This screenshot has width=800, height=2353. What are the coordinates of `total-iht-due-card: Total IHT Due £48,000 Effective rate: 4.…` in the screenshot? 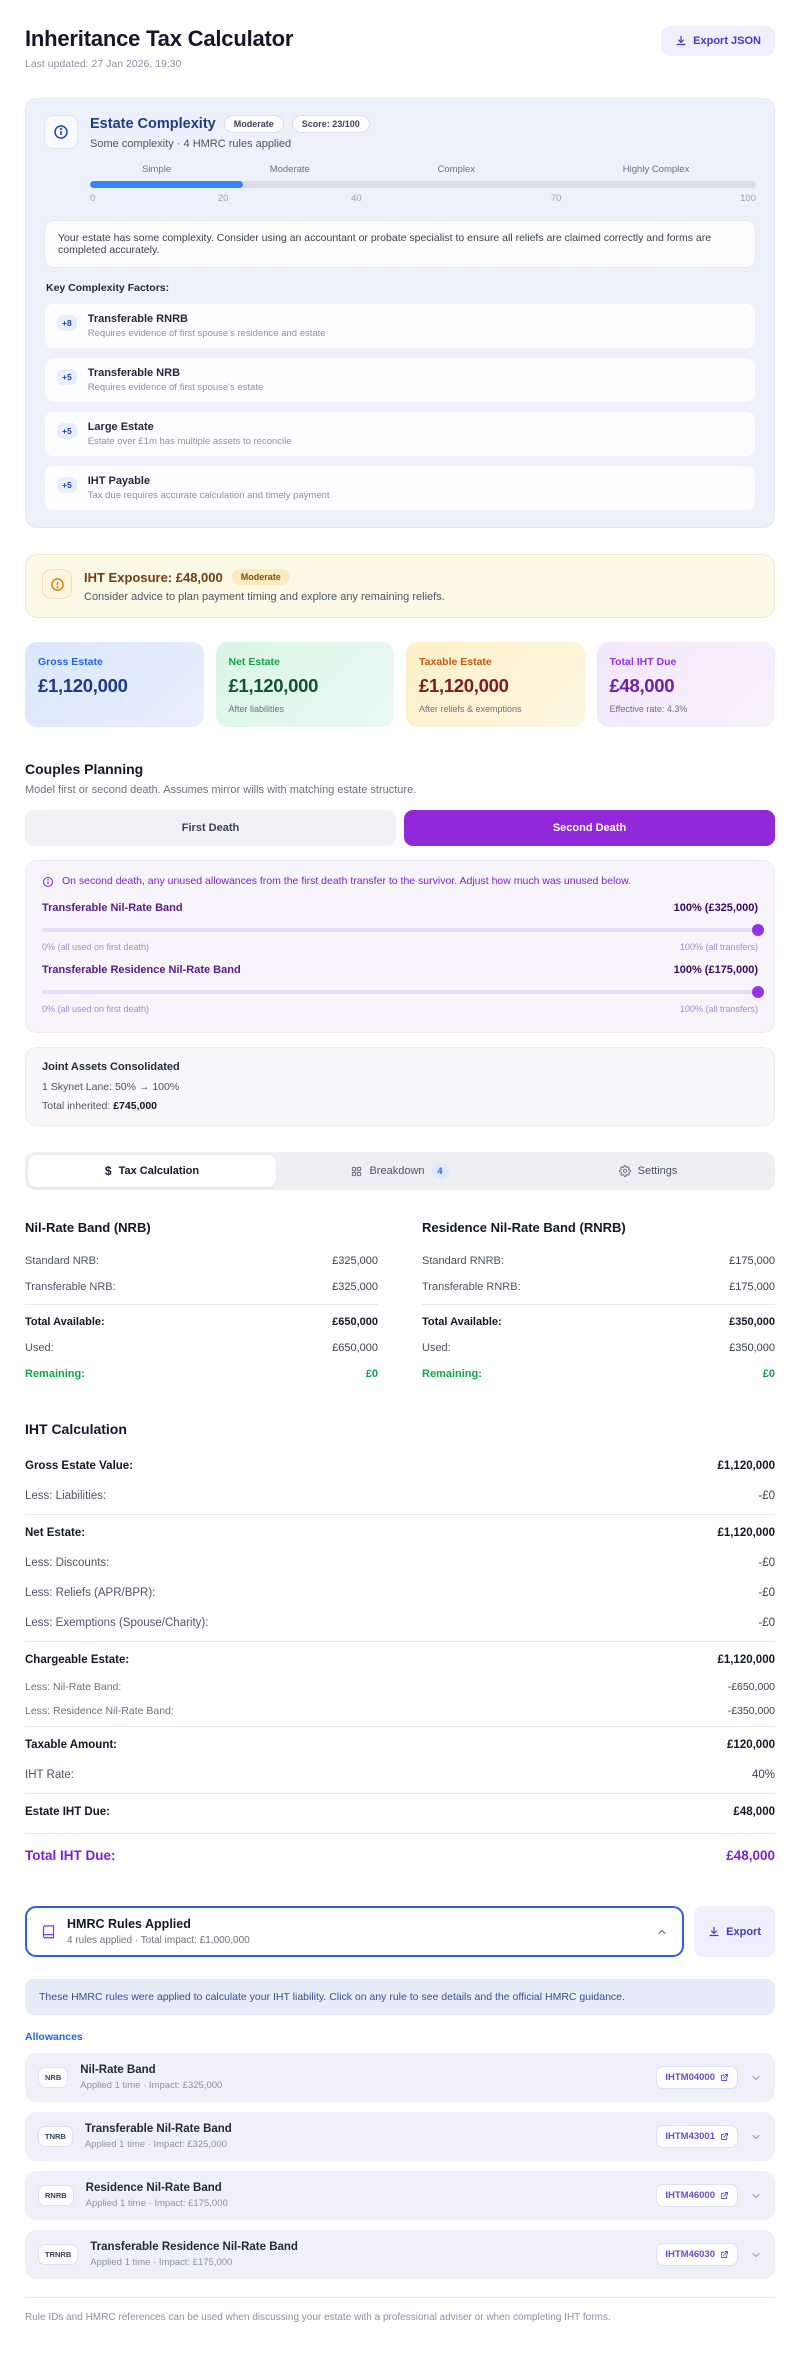 It's located at (685, 684).